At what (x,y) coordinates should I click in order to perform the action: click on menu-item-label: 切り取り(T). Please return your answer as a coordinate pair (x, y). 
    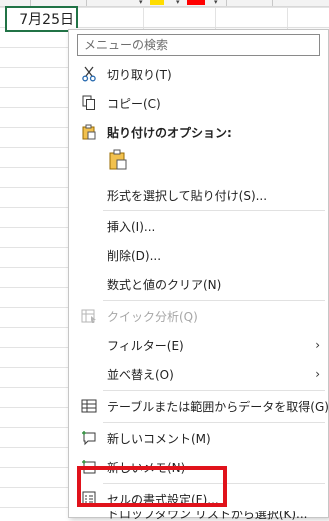
    Looking at the image, I should click on (139, 74).